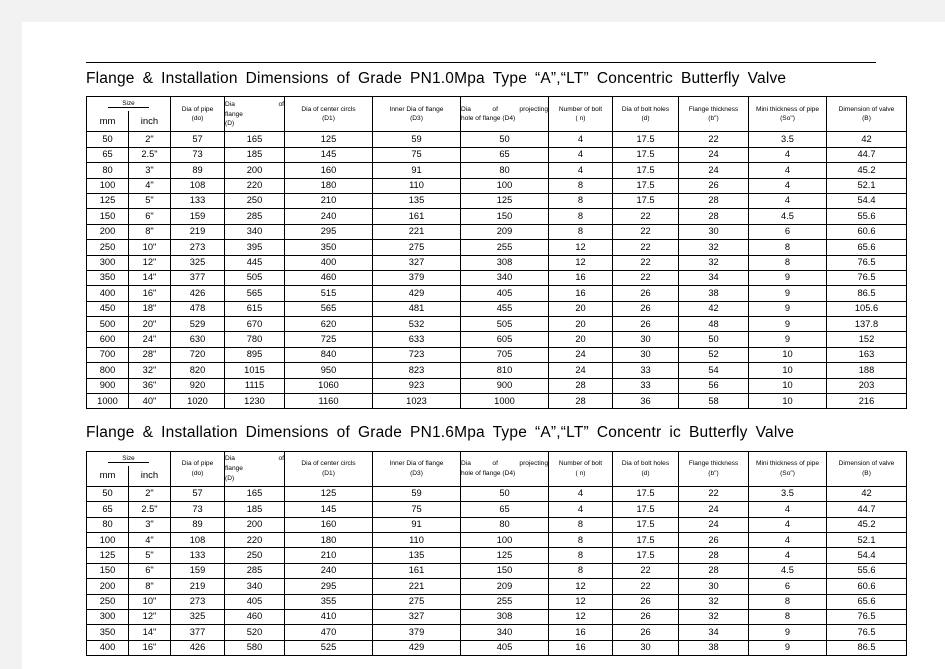 The height and width of the screenshot is (669, 945). What do you see at coordinates (328, 155) in the screenshot?
I see `cell-D1: 145` at bounding box center [328, 155].